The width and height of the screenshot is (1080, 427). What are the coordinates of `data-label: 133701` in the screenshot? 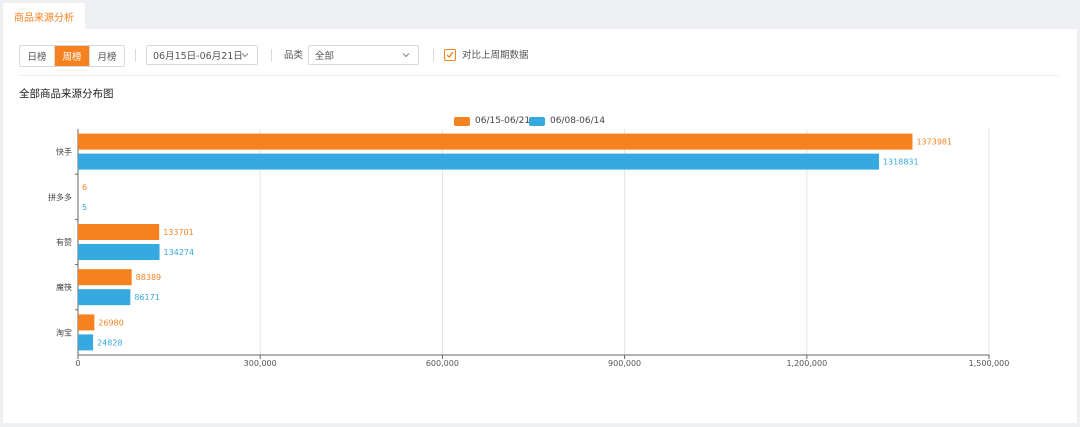 It's located at (178, 232).